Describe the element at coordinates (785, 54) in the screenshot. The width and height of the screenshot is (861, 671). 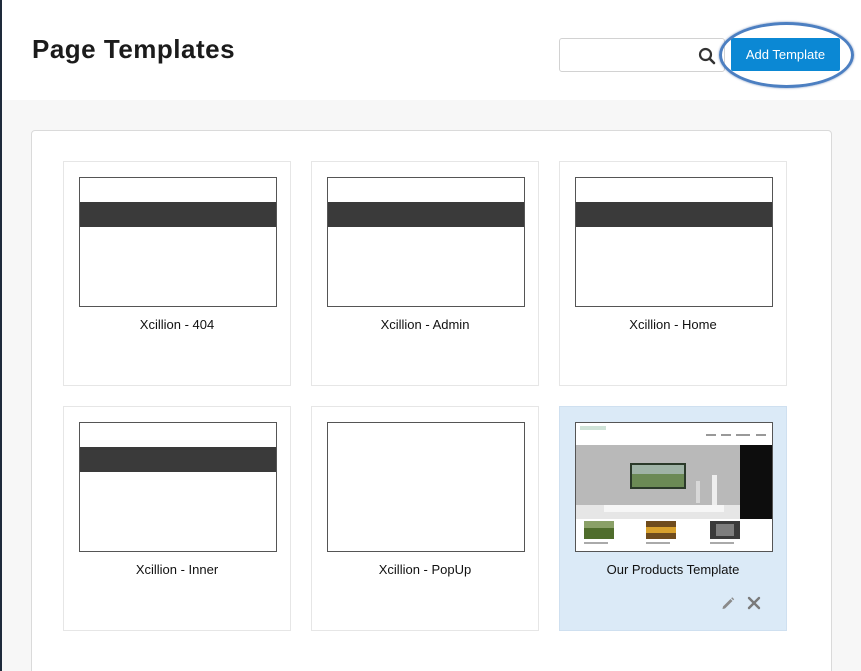
I see `add-template-button: Add Template` at that location.